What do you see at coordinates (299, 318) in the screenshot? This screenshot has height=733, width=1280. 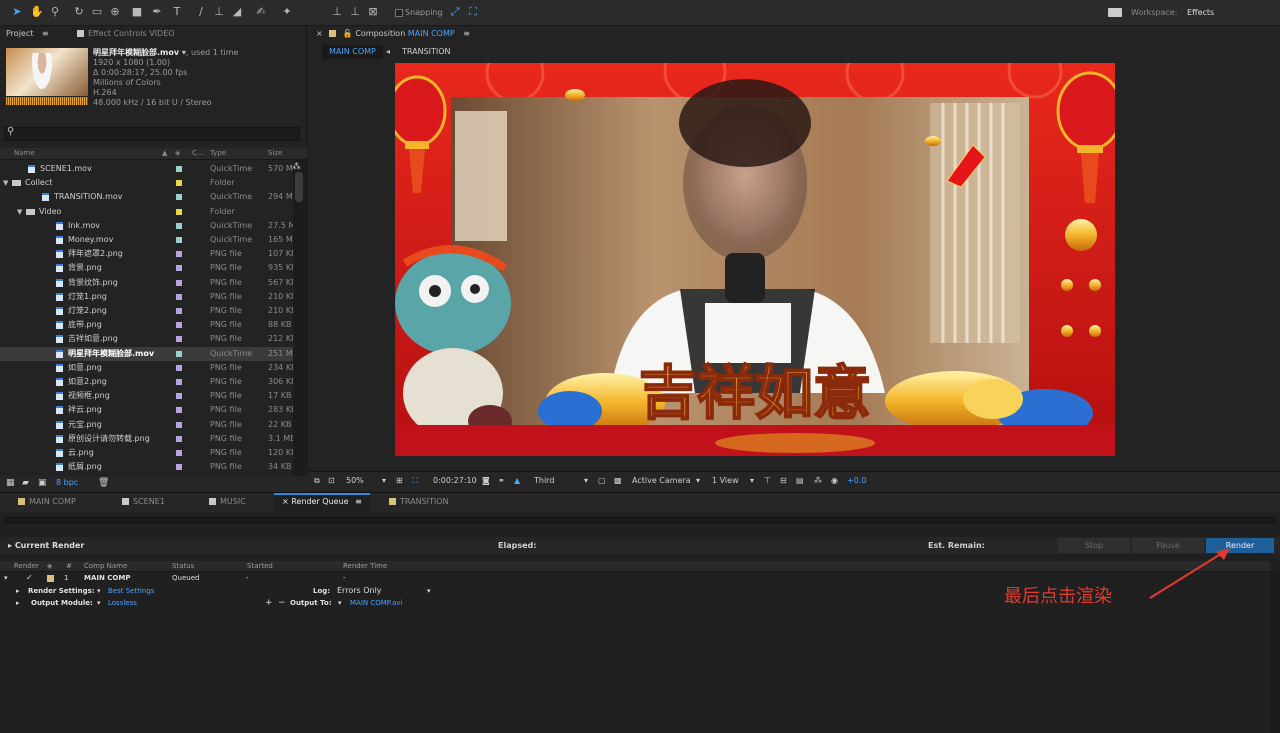 I see `project-scrollbar` at bounding box center [299, 318].